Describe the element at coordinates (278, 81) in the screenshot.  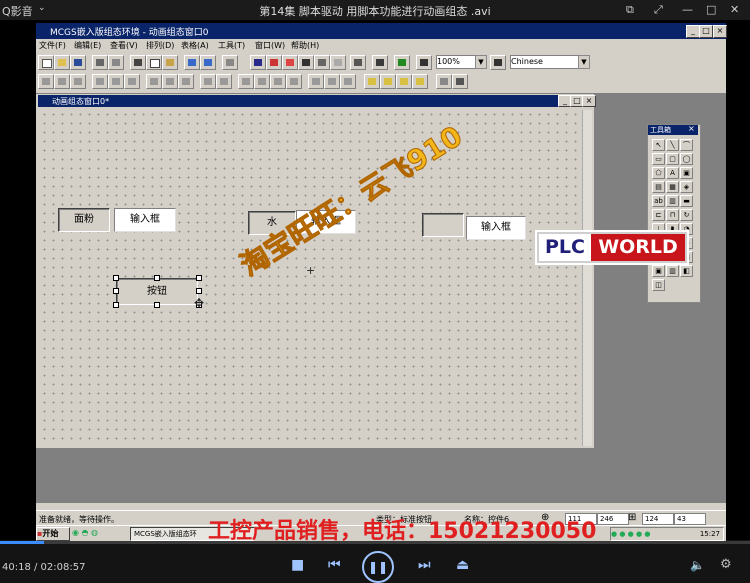
I see `rotate-left-icon` at that location.